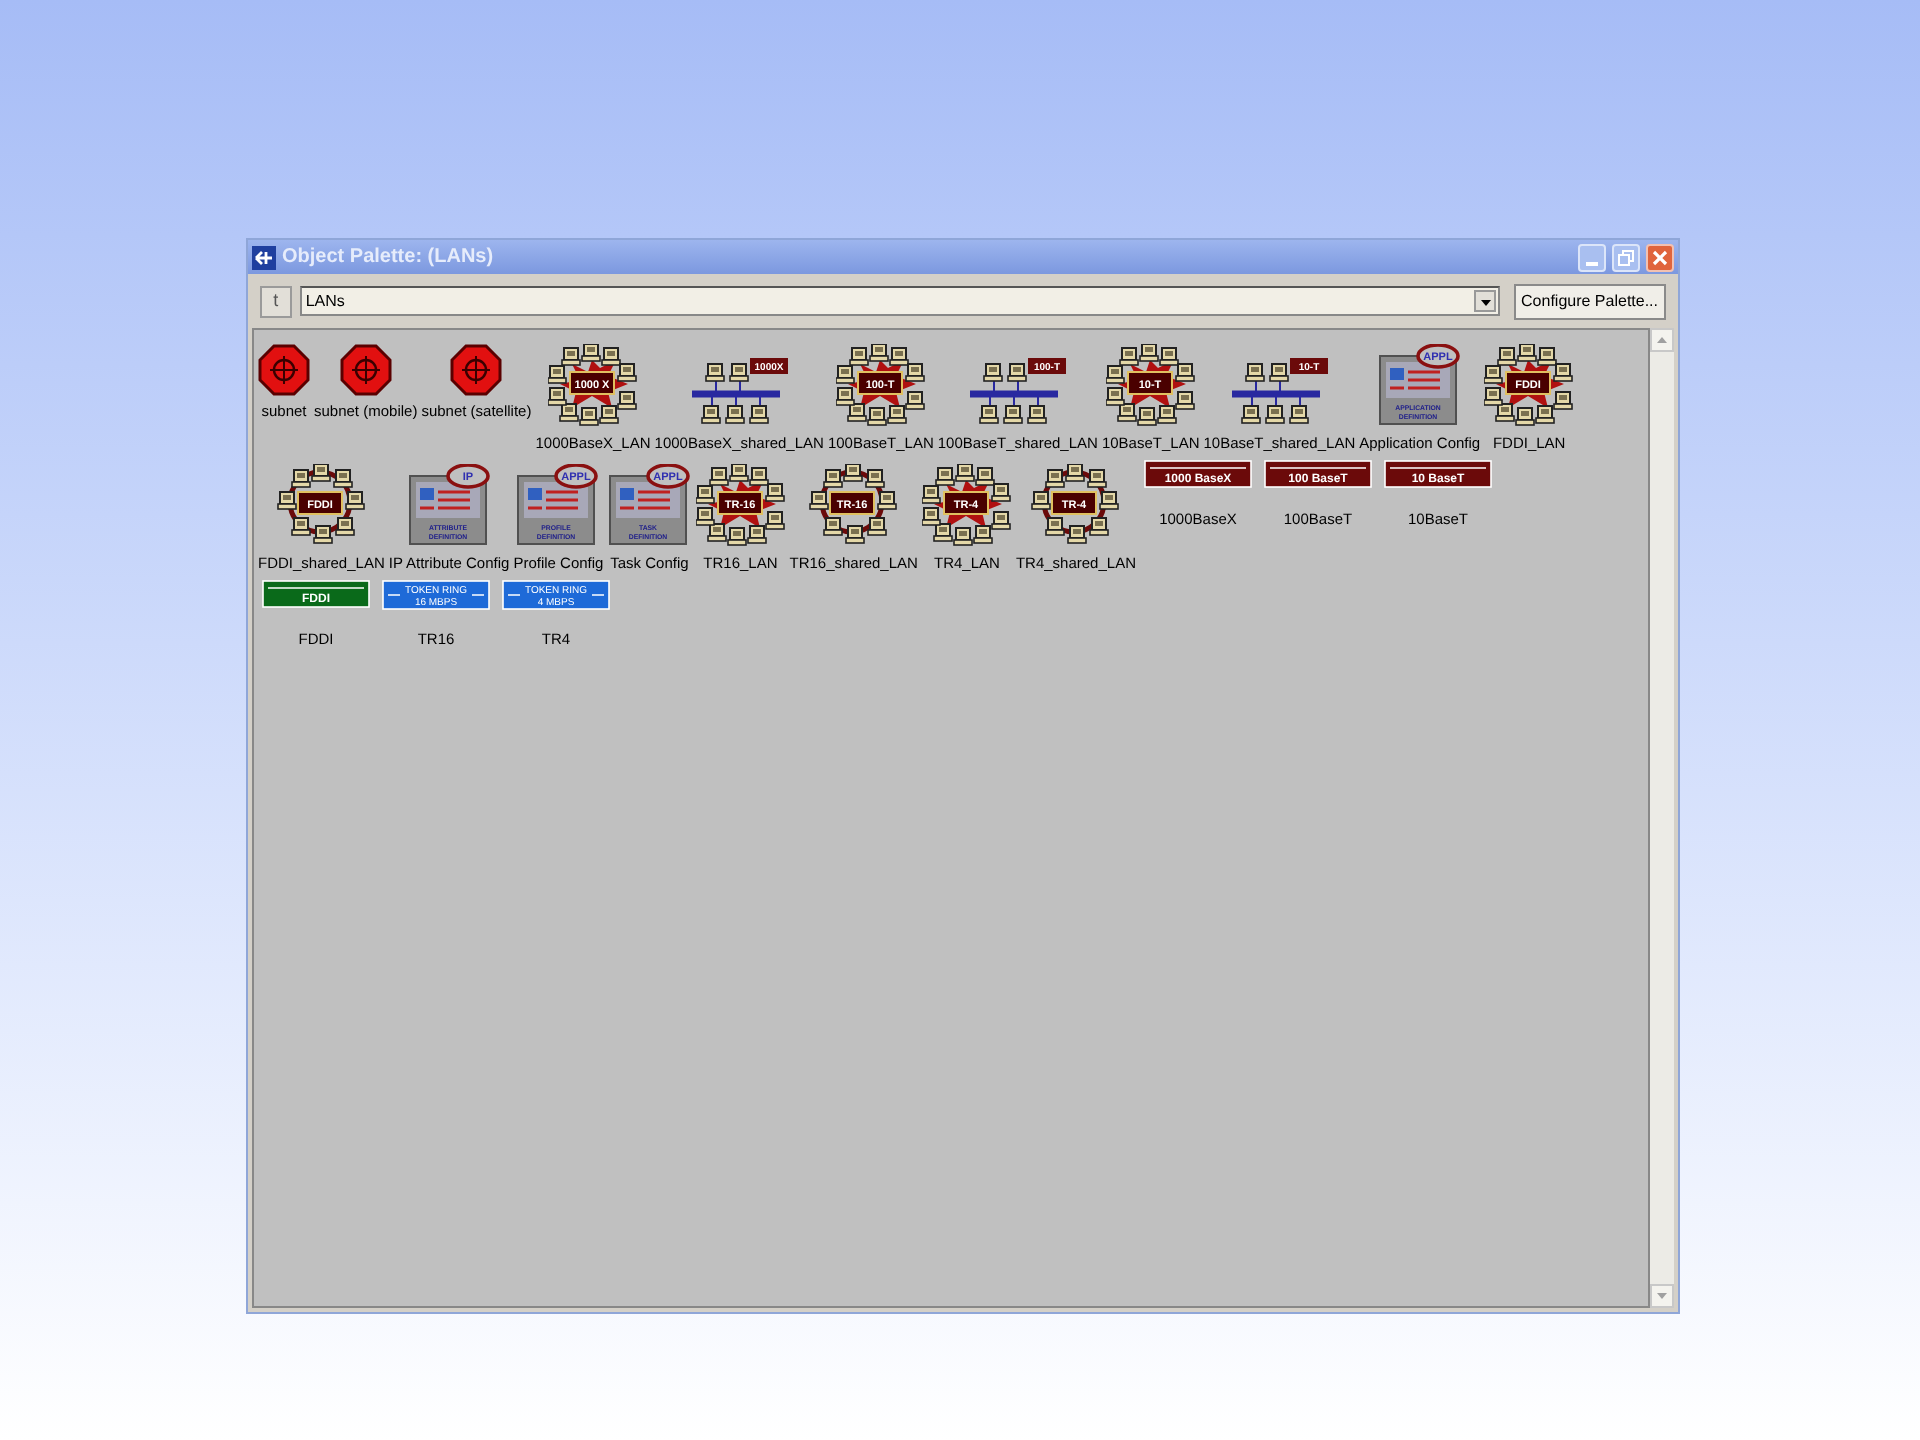 This screenshot has height=1440, width=1920. I want to click on window-title: Object Palette: (LANs), so click(389, 258).